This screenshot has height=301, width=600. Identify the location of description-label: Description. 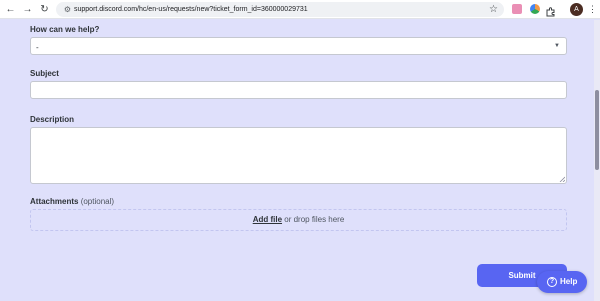
(52, 119).